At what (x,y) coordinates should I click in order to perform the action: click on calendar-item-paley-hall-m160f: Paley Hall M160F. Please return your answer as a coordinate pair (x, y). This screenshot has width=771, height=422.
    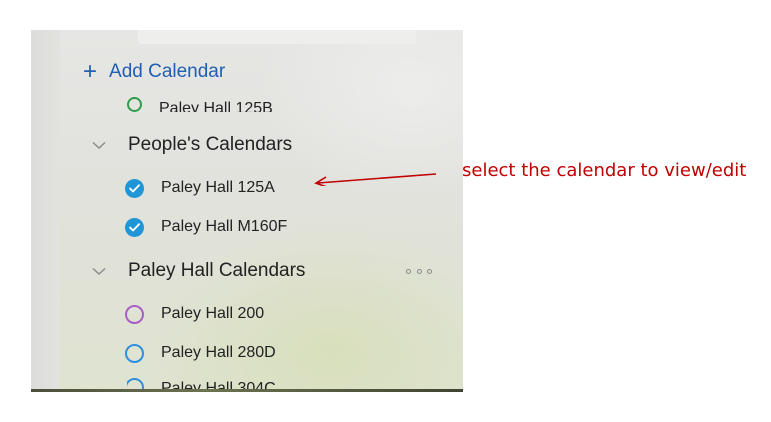
    Looking at the image, I should click on (206, 227).